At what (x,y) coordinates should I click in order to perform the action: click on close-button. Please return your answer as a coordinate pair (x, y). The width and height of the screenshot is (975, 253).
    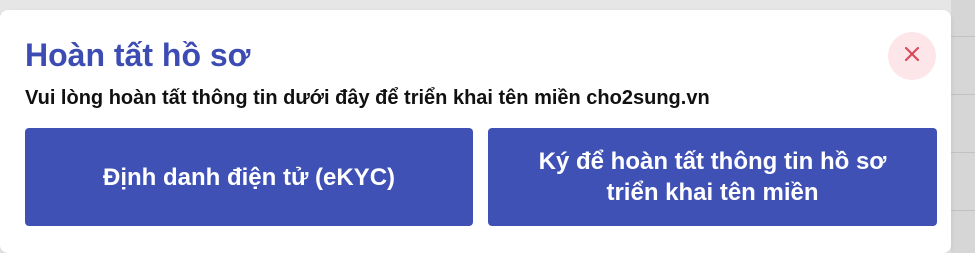
    Looking at the image, I should click on (912, 56).